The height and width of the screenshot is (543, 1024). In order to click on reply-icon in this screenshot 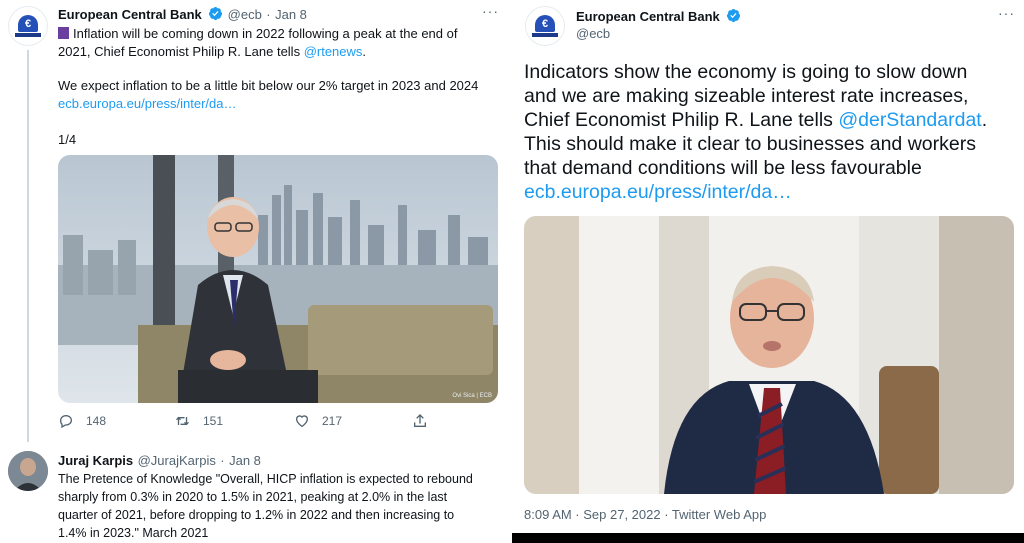, I will do `click(66, 421)`.